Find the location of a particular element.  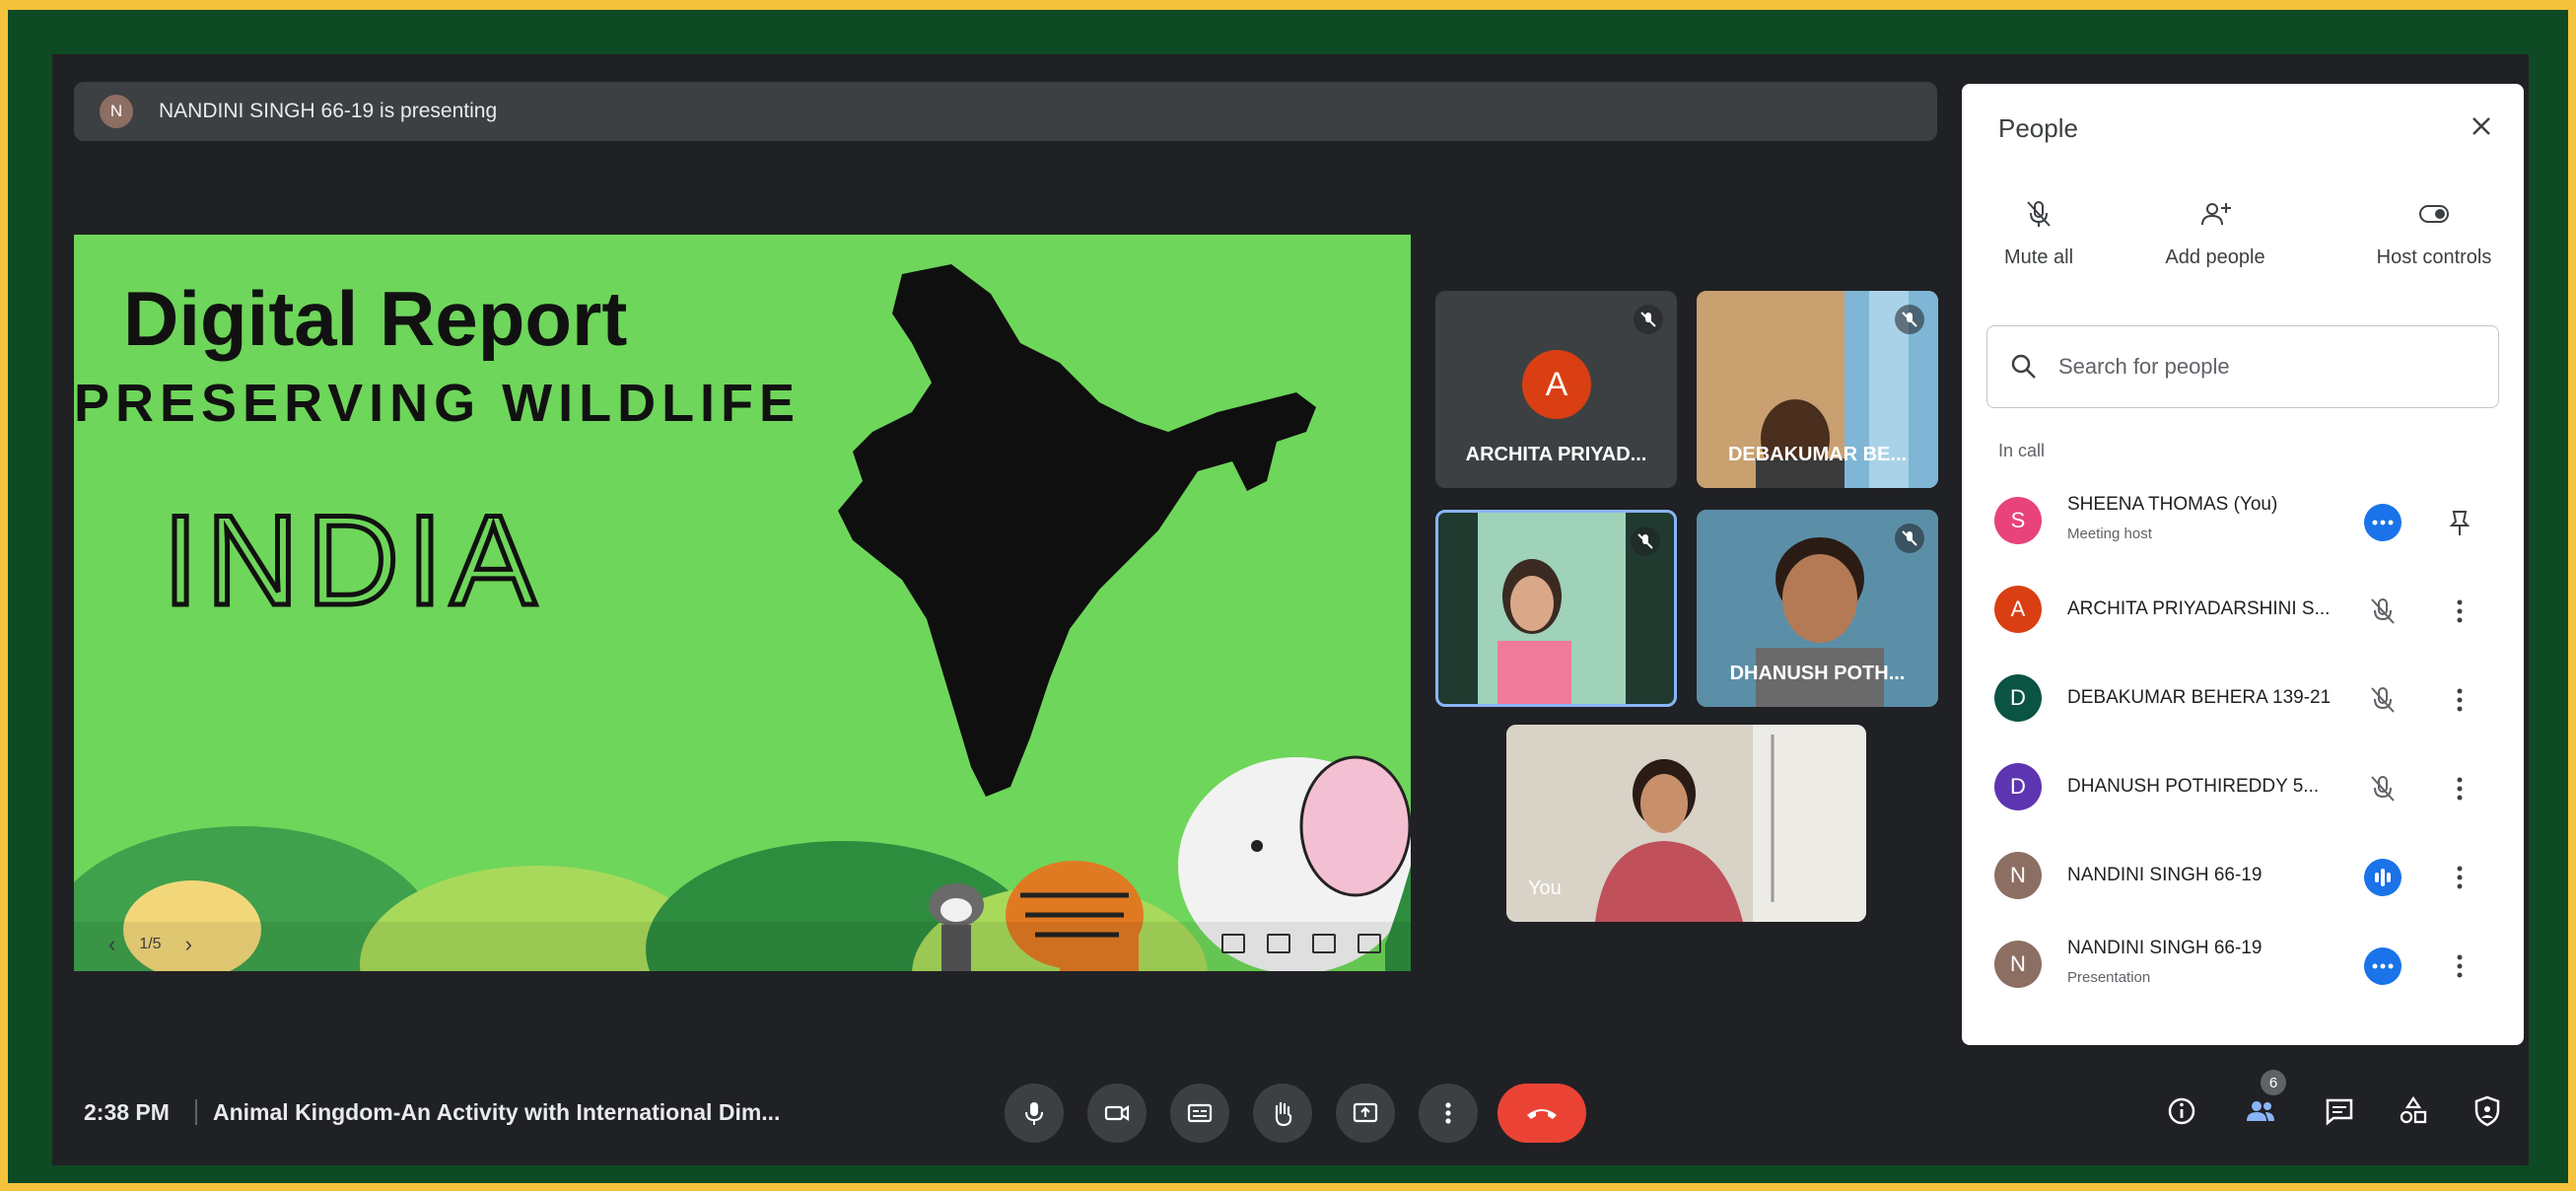

participant-role: Meeting host is located at coordinates (2109, 533).